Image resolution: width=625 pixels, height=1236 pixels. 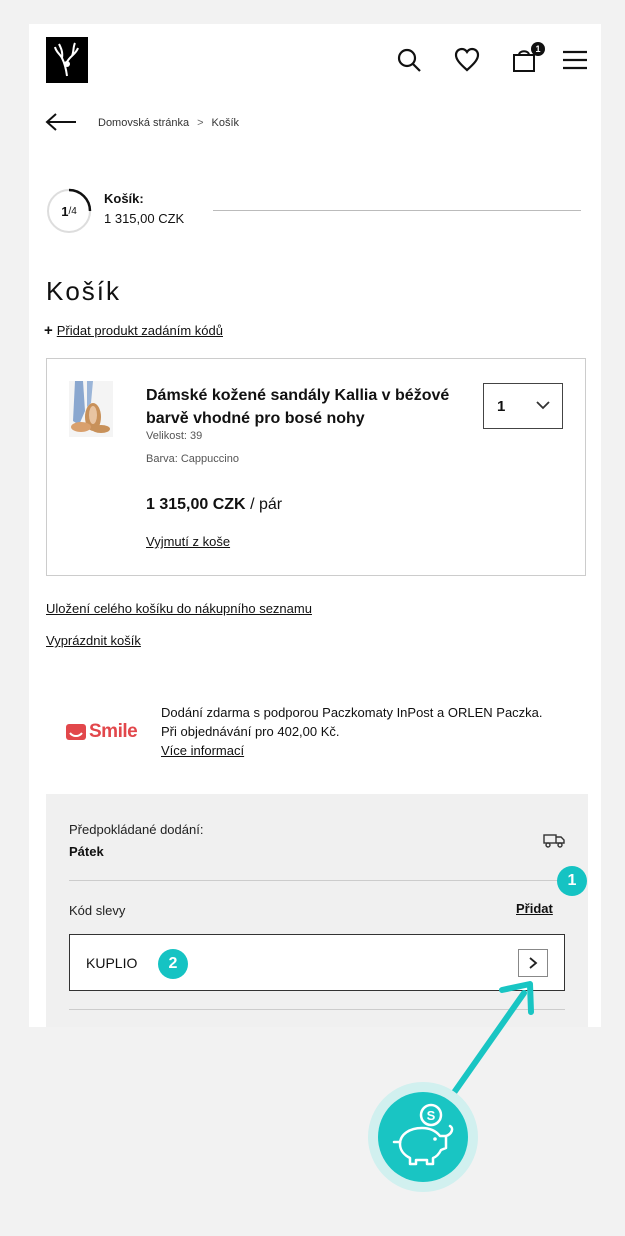 What do you see at coordinates (534, 908) in the screenshot?
I see `add-discount-link: Přidat` at bounding box center [534, 908].